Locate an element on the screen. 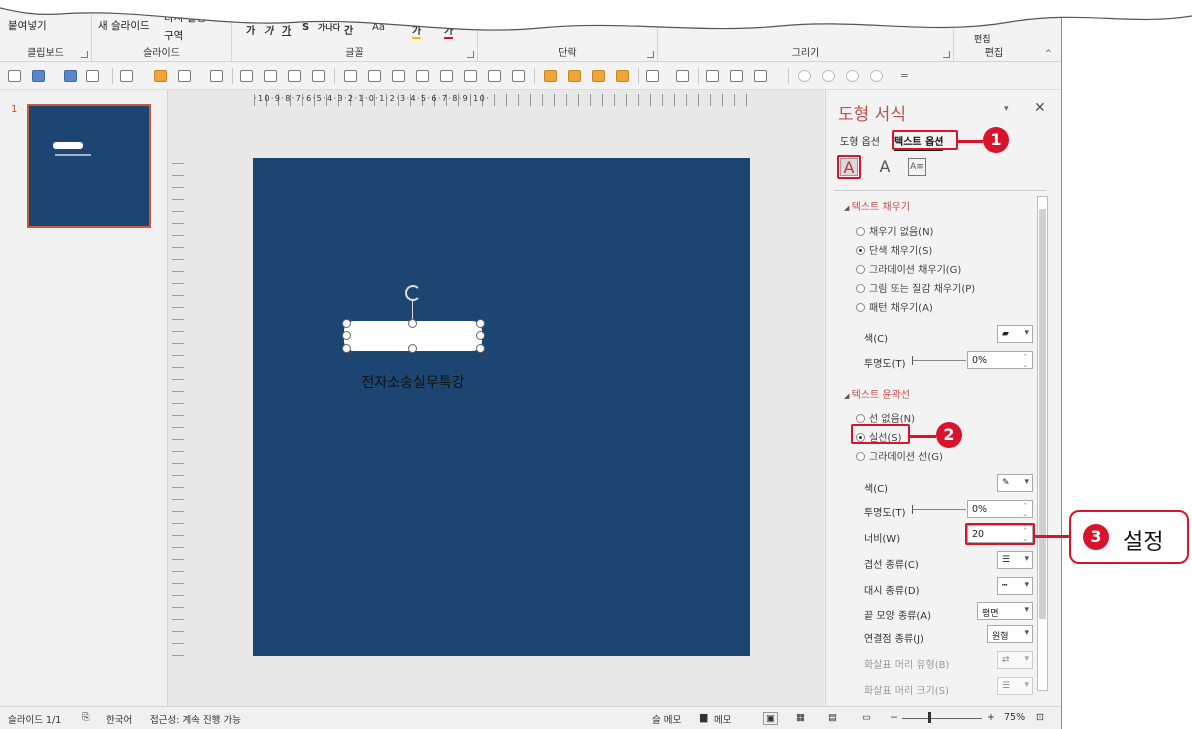  align-middle-icon is located at coordinates (446, 76).